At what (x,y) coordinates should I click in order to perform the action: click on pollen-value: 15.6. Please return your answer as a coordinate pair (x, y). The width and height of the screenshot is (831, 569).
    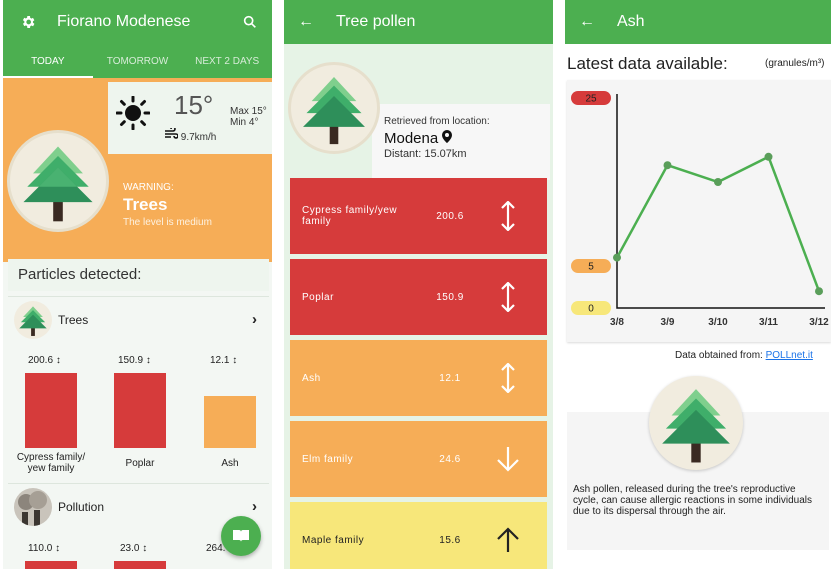
    Looking at the image, I should click on (450, 540).